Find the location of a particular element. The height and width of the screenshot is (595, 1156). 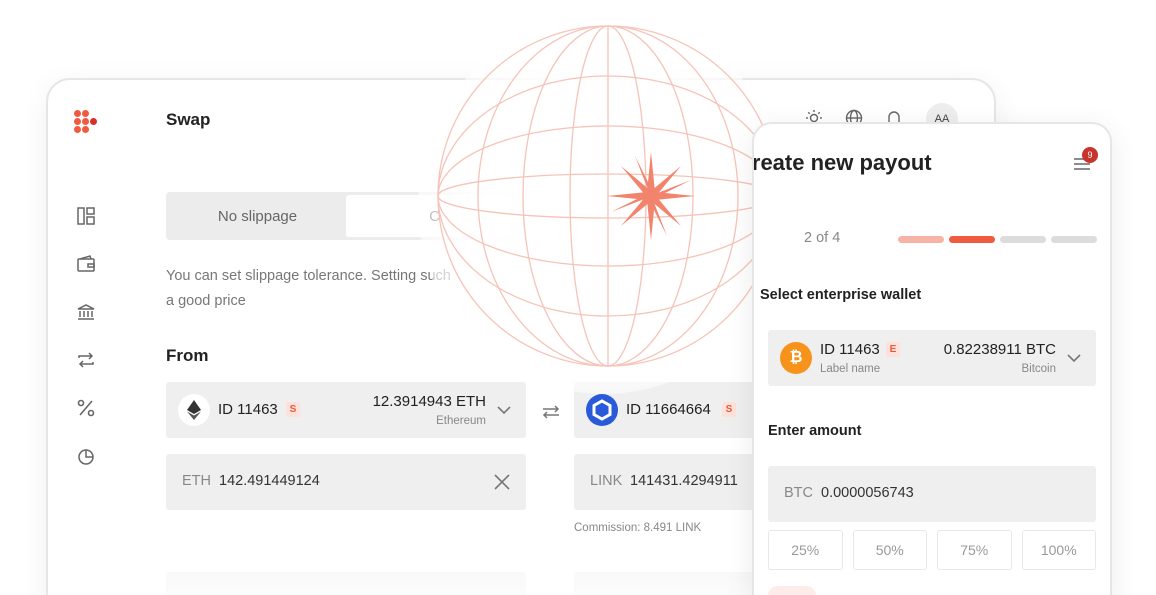

percent-100-button: 100% is located at coordinates (1058, 550).